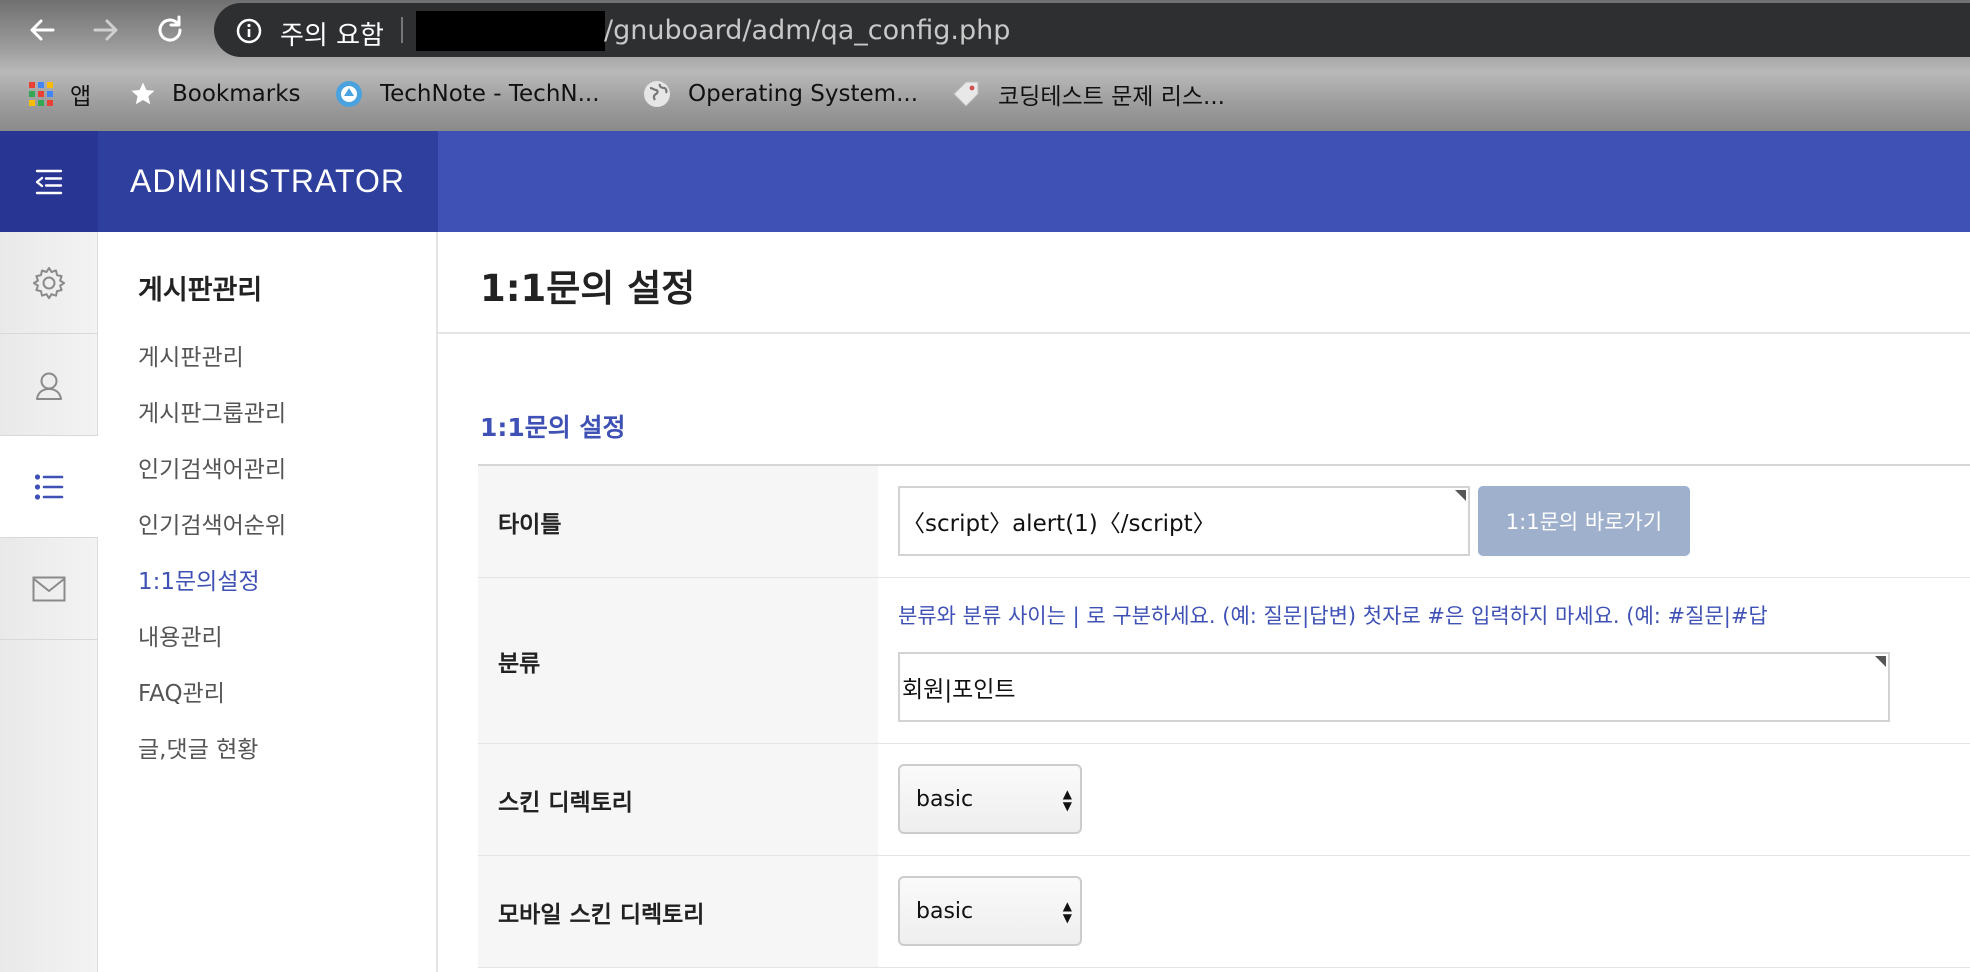 The width and height of the screenshot is (1970, 972). I want to click on mail-icon, so click(49, 588).